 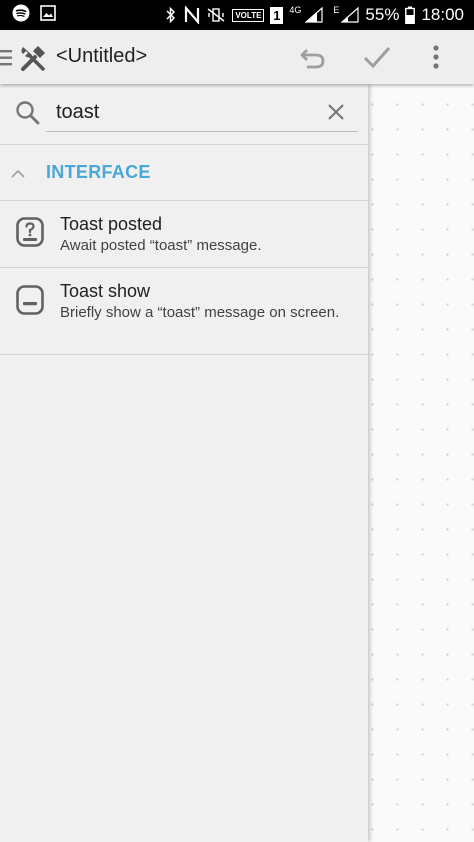 What do you see at coordinates (295, 10) in the screenshot?
I see `network-4g-label: 4G` at bounding box center [295, 10].